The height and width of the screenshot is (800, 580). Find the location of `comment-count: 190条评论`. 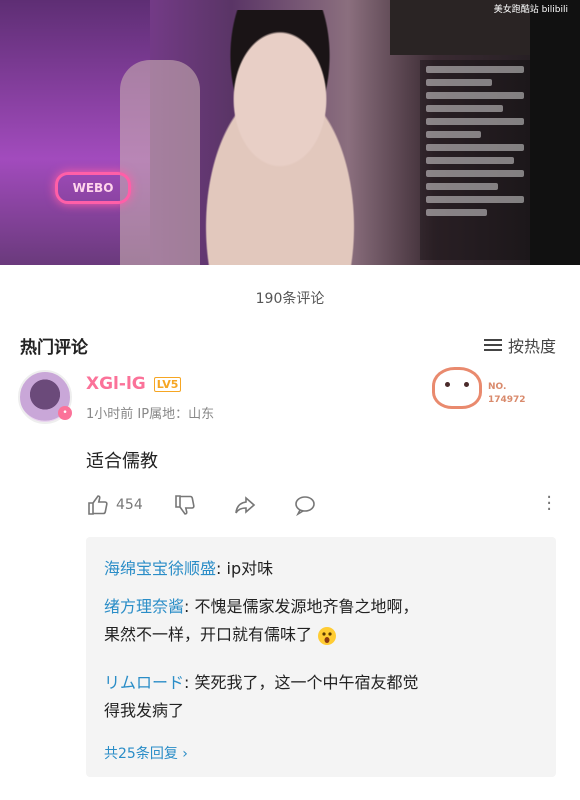

comment-count: 190条评论 is located at coordinates (290, 299).